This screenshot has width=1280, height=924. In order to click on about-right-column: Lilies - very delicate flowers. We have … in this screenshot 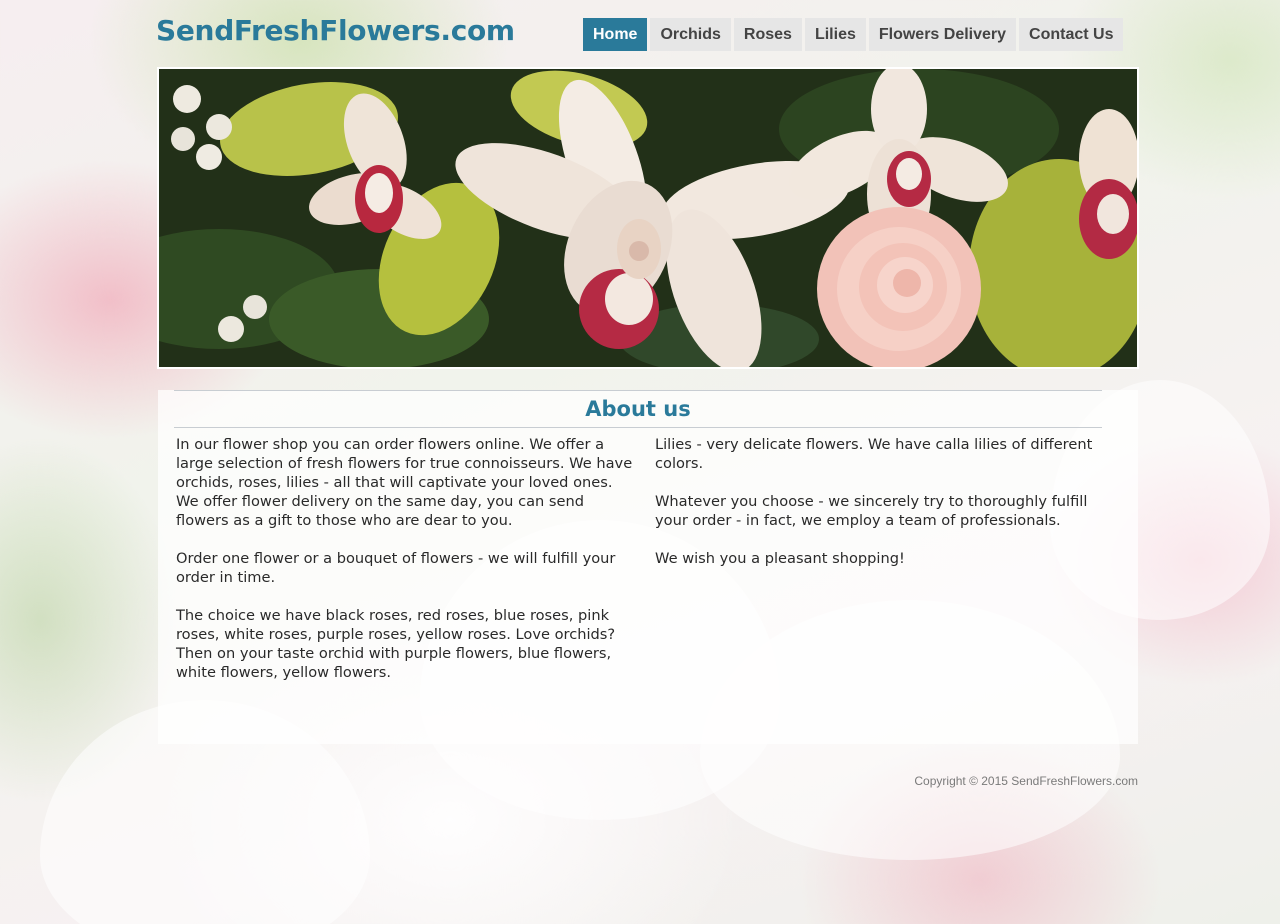, I will do `click(880, 511)`.